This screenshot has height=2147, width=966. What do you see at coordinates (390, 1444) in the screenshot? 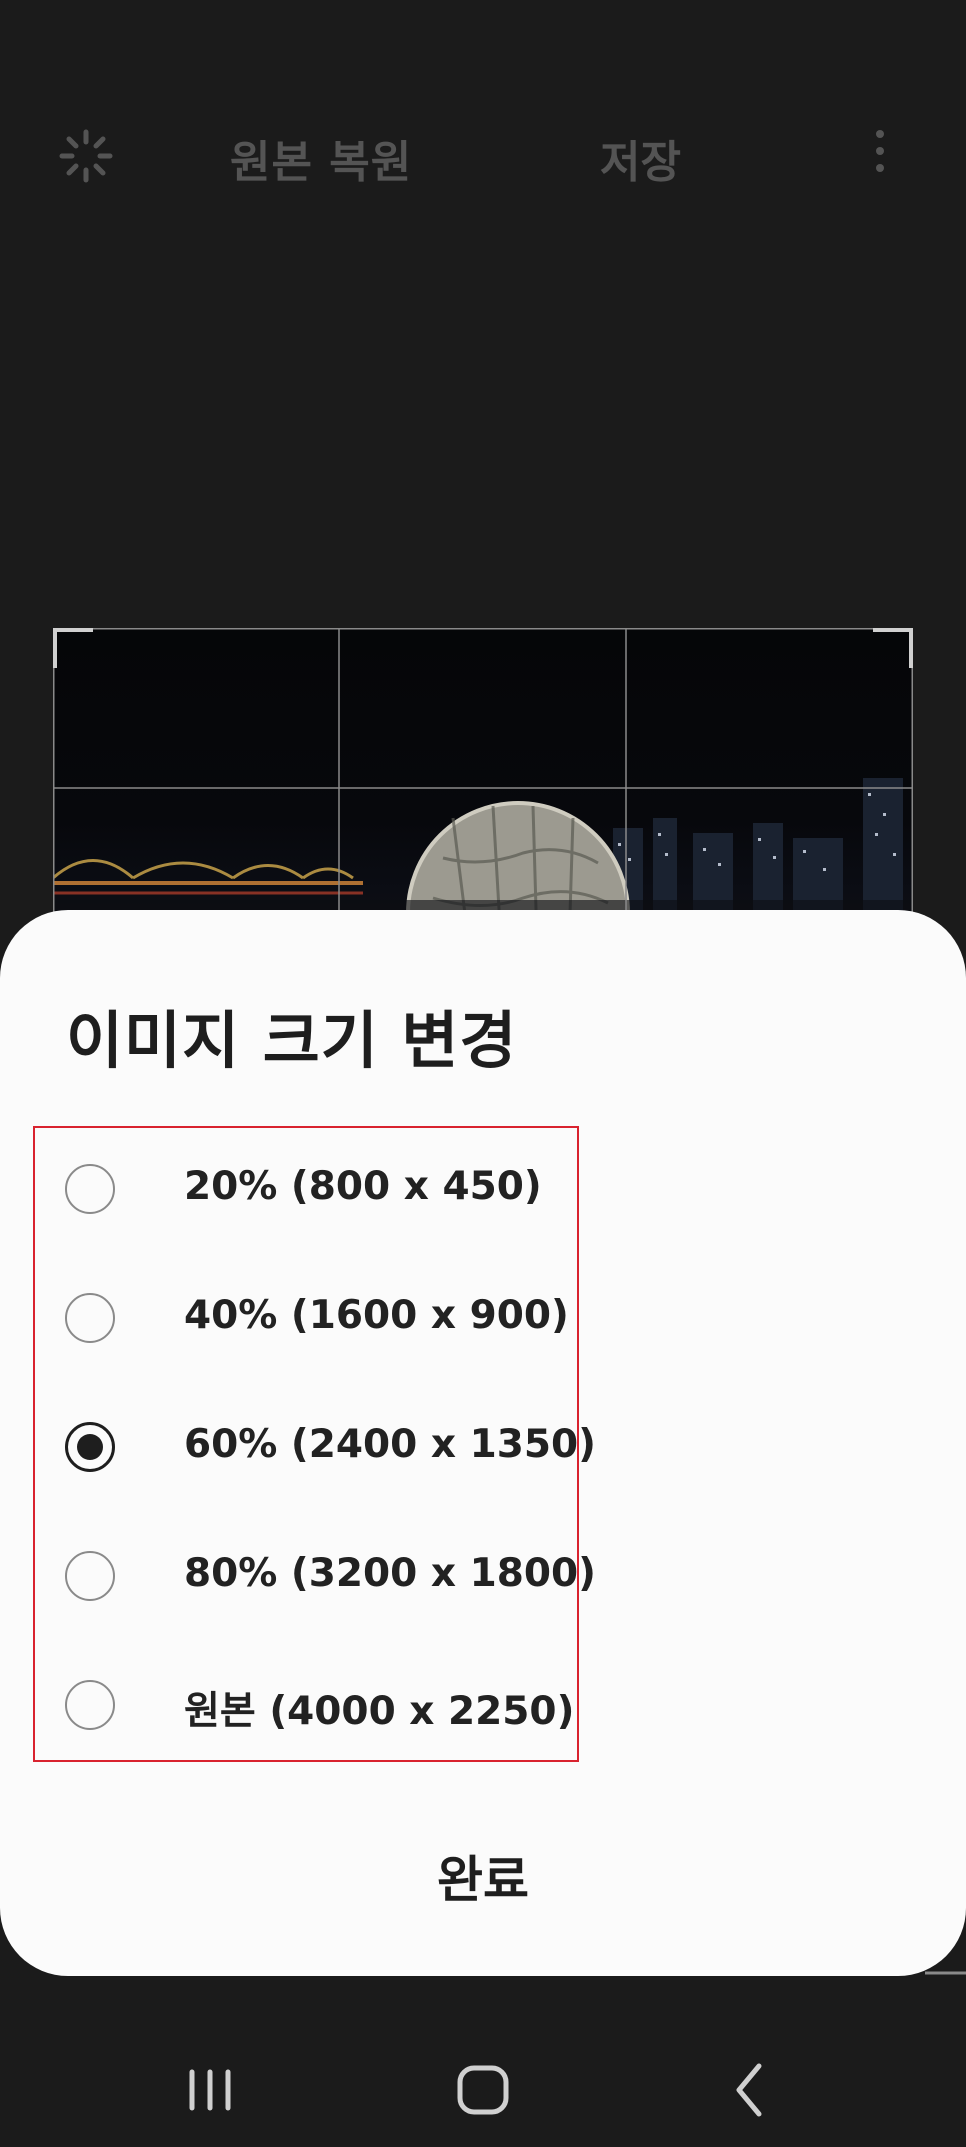
I see `size-option-label: 60% (2400 x 1350)` at bounding box center [390, 1444].